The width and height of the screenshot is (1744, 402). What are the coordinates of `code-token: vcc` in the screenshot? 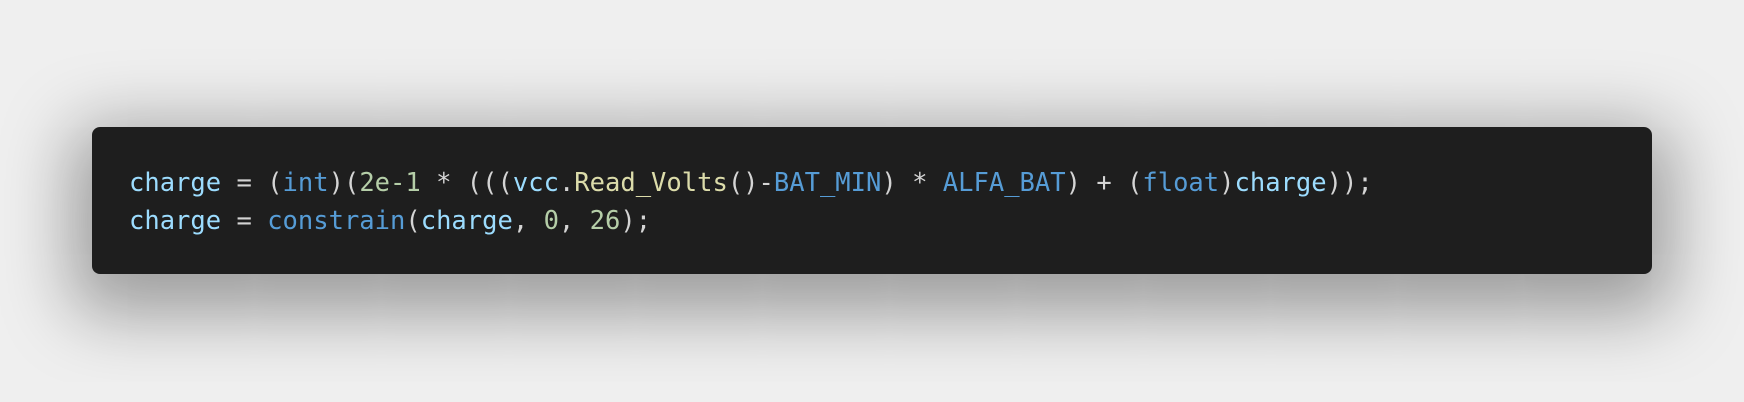 It's located at (535, 183).